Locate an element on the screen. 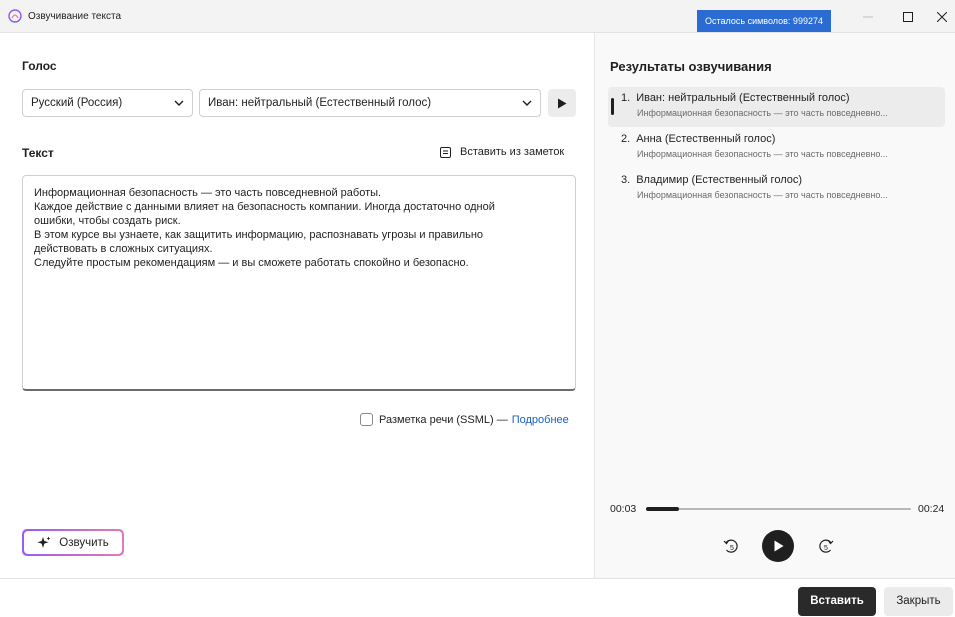  language-select-value: Русский (Россия) is located at coordinates (77, 103).